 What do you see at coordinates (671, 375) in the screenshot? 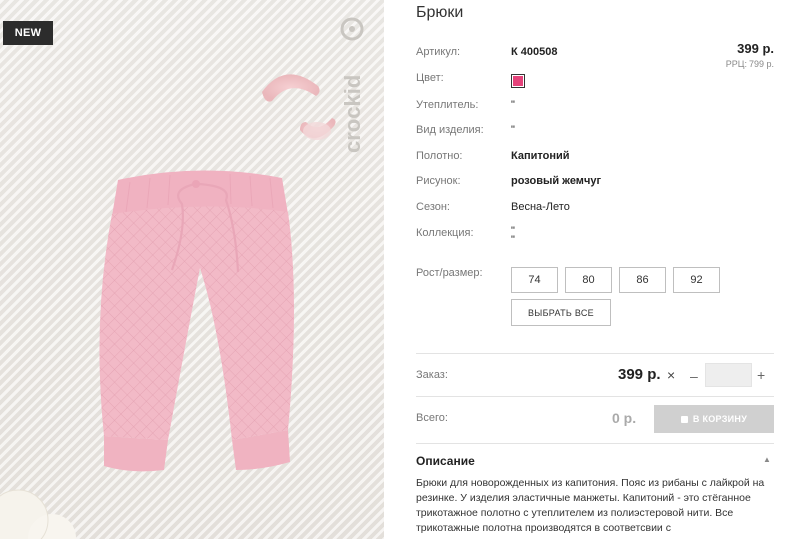
I see `times-icon: ×` at bounding box center [671, 375].